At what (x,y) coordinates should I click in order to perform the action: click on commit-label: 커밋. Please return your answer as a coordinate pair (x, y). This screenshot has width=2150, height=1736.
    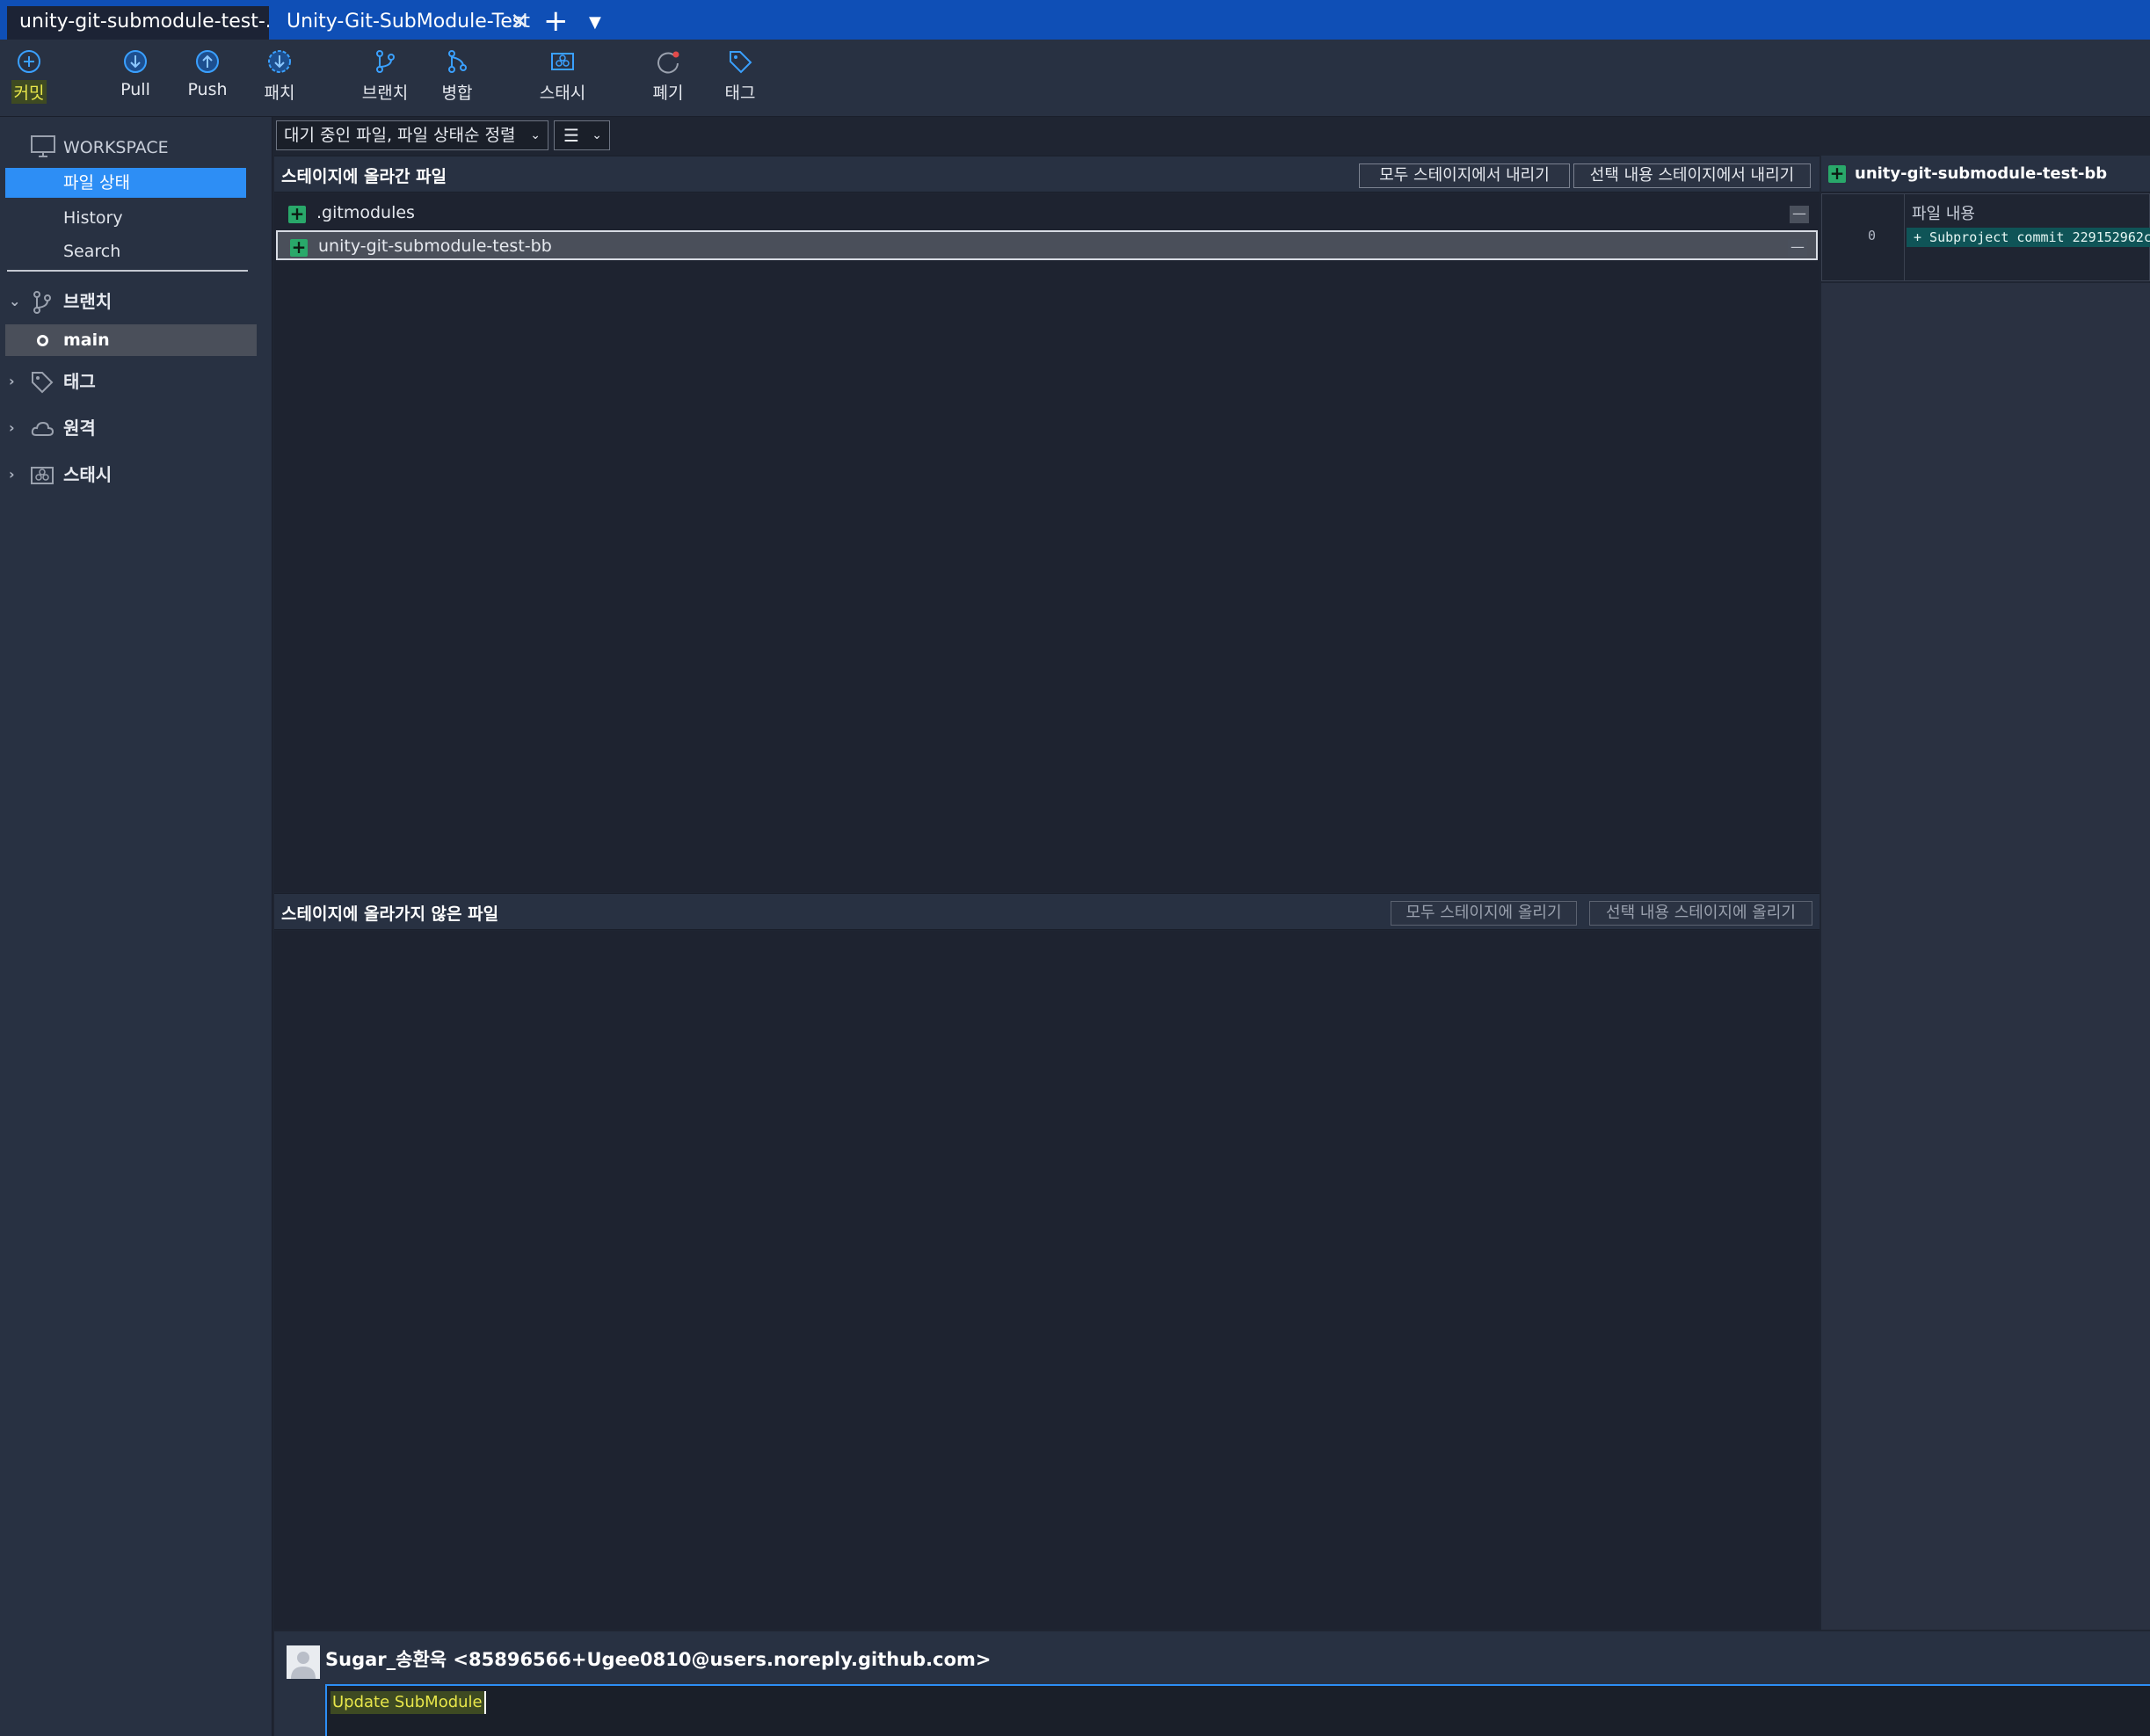
    Looking at the image, I should click on (29, 92).